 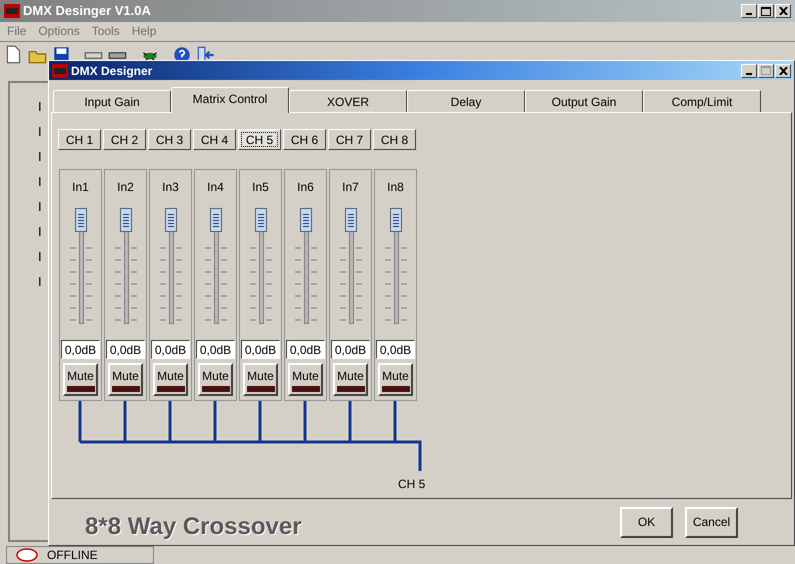 I want to click on channel-button: CH 3, so click(x=169, y=139).